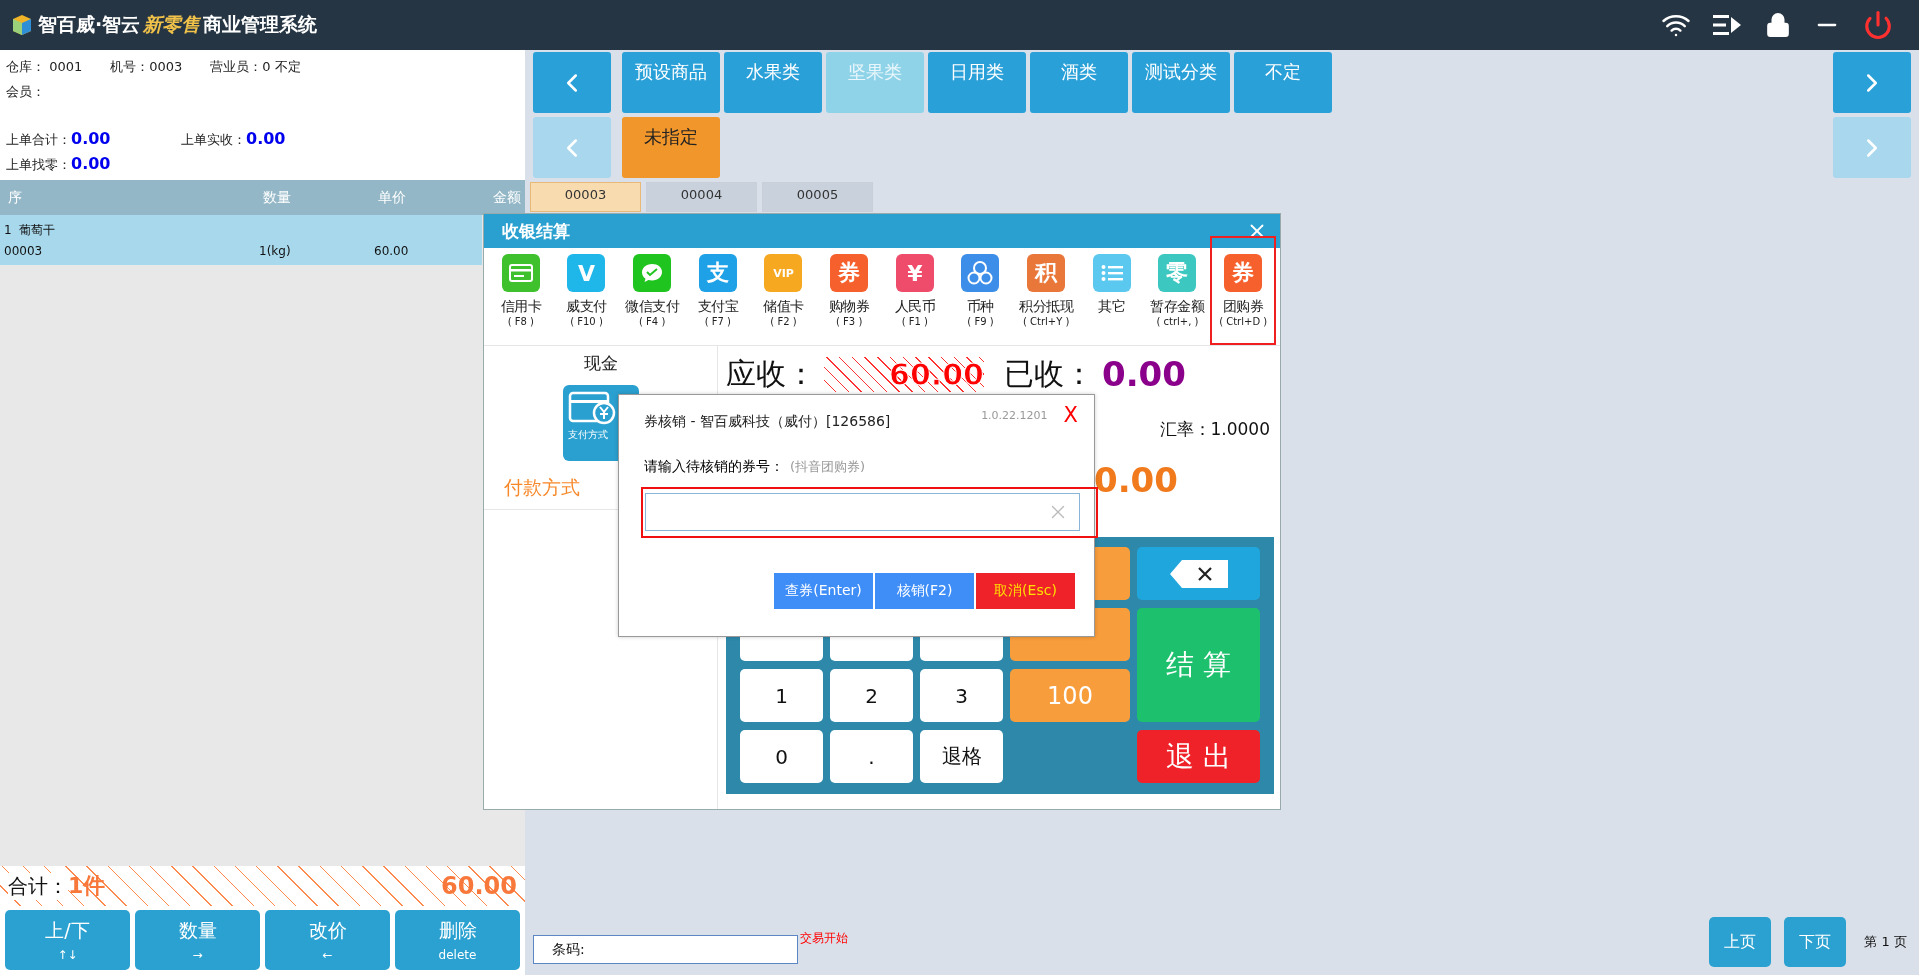  I want to click on payment-method: 券 购物券 ( F3 ), so click(849, 290).